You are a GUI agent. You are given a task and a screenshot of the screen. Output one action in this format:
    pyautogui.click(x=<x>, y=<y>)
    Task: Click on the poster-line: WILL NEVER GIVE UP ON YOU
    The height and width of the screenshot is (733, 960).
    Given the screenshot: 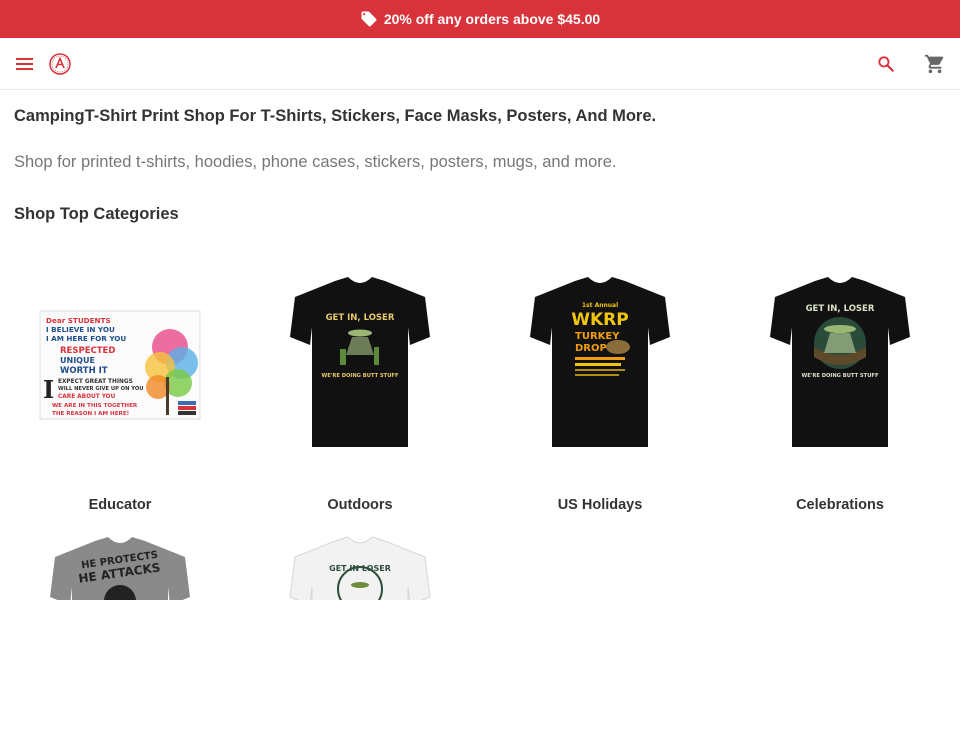 What is the action you would take?
    pyautogui.click(x=100, y=389)
    